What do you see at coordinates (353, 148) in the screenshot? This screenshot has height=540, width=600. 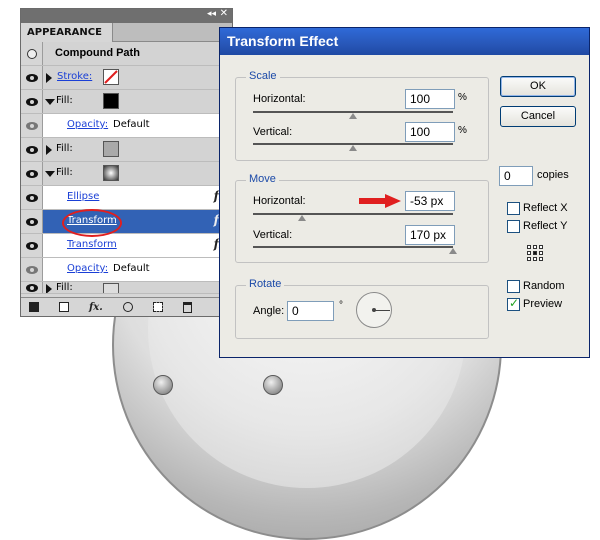 I see `scale-vertical-slider-handle` at bounding box center [353, 148].